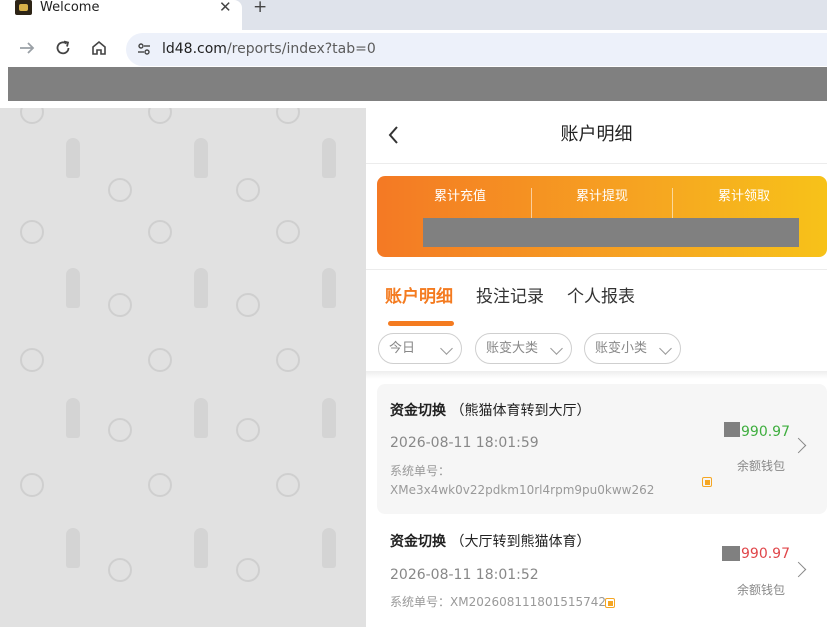 The height and width of the screenshot is (632, 827). Describe the element at coordinates (621, 348) in the screenshot. I see `filter-subcategory-label: 账变小类` at that location.